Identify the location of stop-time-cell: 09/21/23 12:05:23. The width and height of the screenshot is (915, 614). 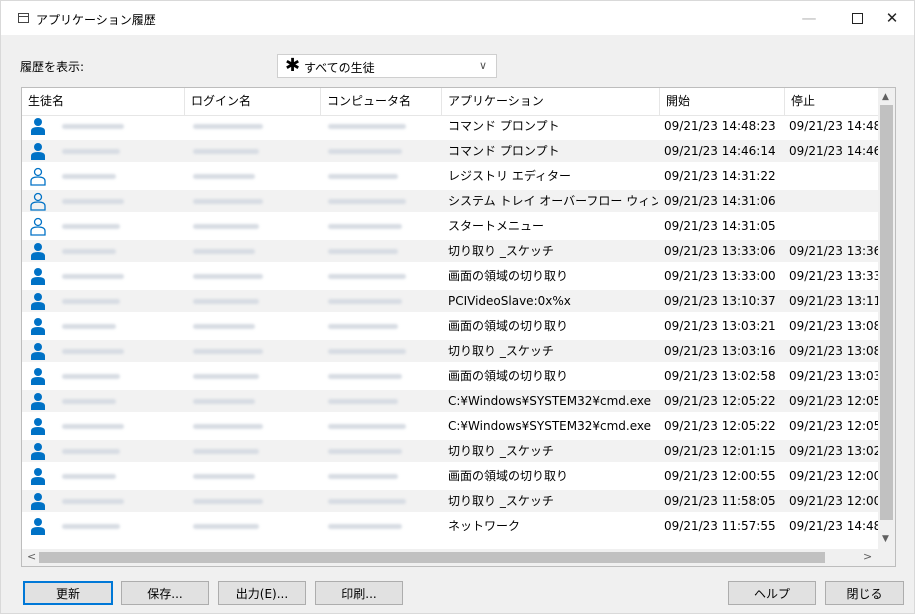
(833, 401).